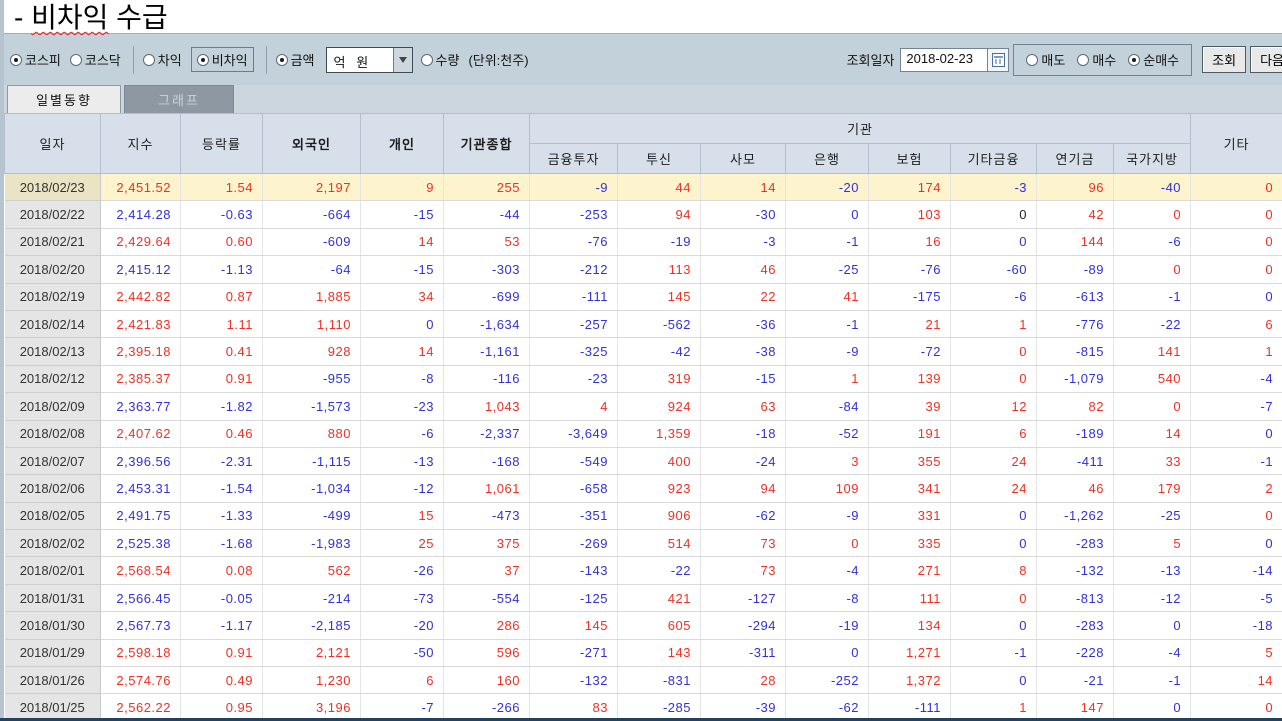 The width and height of the screenshot is (1282, 721). I want to click on tab-graph: 그래프, so click(179, 99).